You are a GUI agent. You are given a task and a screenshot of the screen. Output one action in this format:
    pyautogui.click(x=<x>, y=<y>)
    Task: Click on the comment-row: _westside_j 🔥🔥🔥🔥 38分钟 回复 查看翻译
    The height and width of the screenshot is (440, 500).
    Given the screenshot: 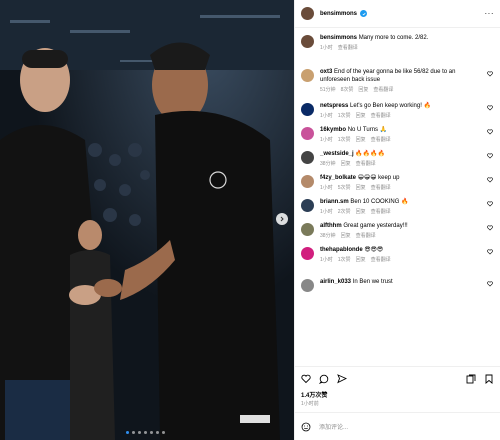 What is the action you would take?
    pyautogui.click(x=397, y=162)
    